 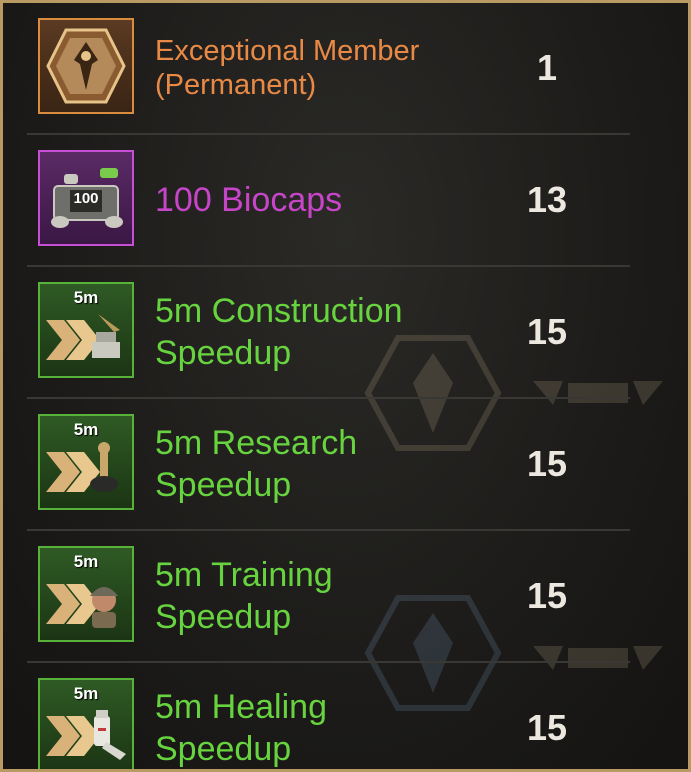 What do you see at coordinates (256, 464) in the screenshot?
I see `reward-name: 5m Research Speedup` at bounding box center [256, 464].